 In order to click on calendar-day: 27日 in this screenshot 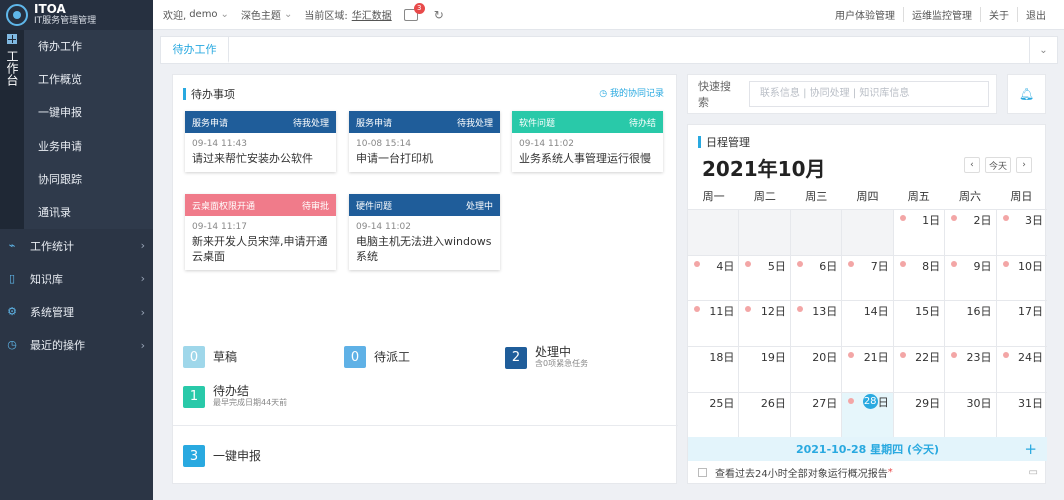, I will do `click(815, 415)`.